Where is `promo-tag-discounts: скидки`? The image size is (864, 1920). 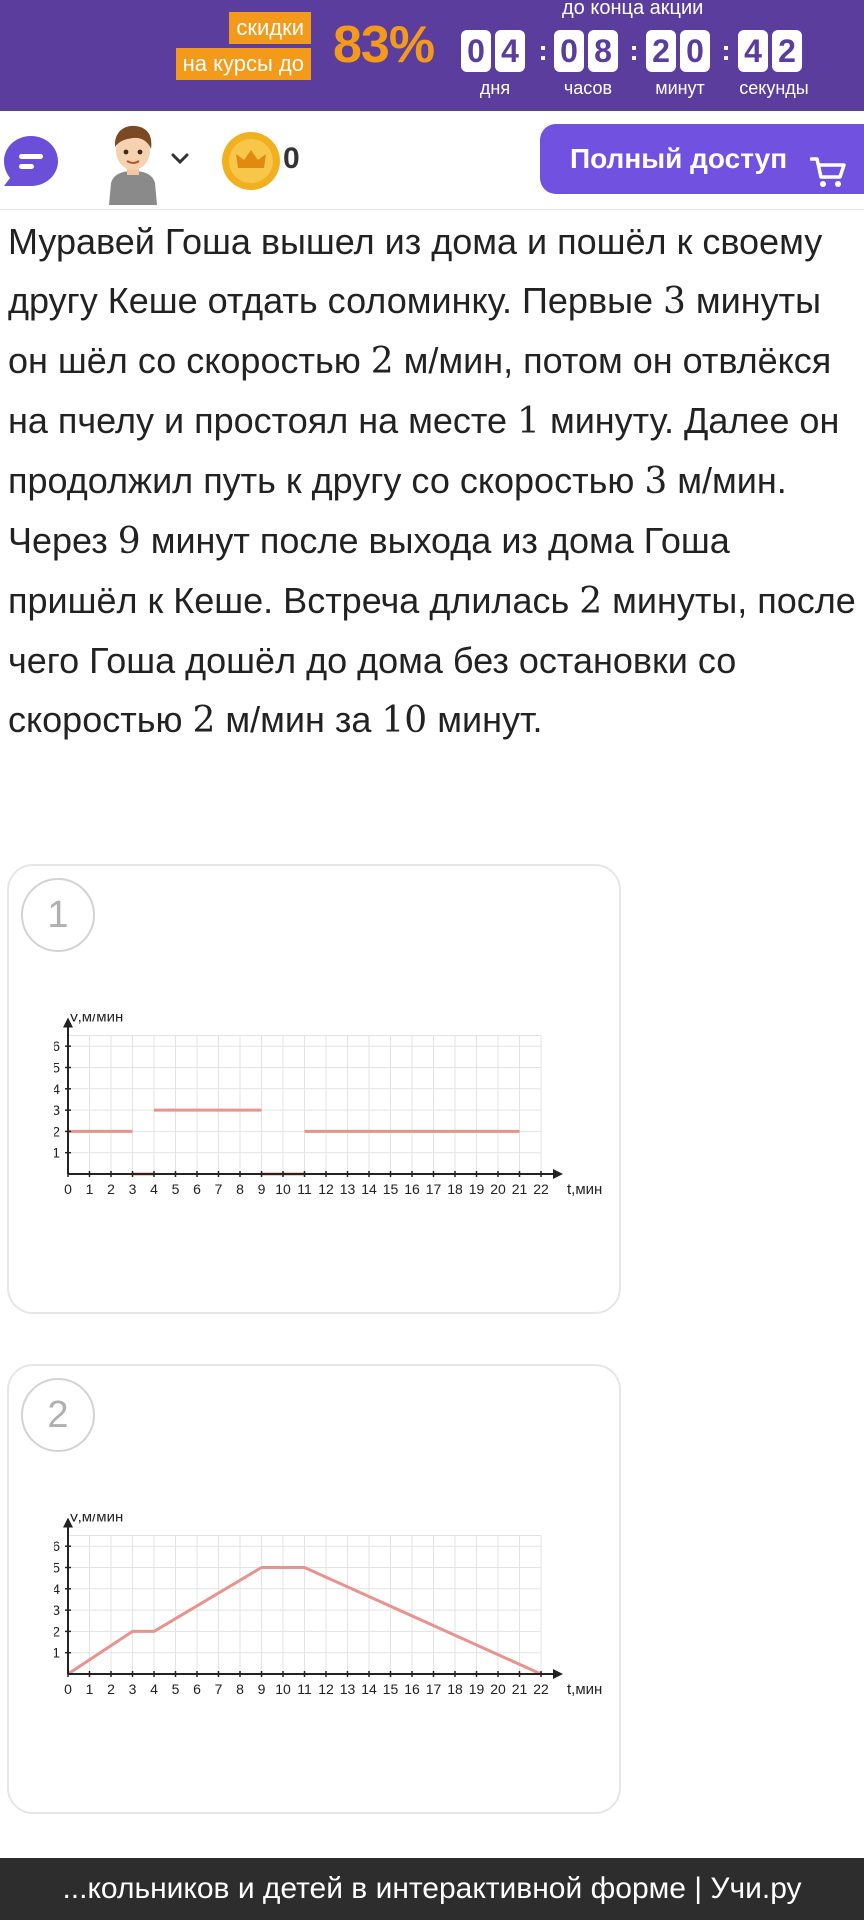 promo-tag-discounts: скидки is located at coordinates (270, 28).